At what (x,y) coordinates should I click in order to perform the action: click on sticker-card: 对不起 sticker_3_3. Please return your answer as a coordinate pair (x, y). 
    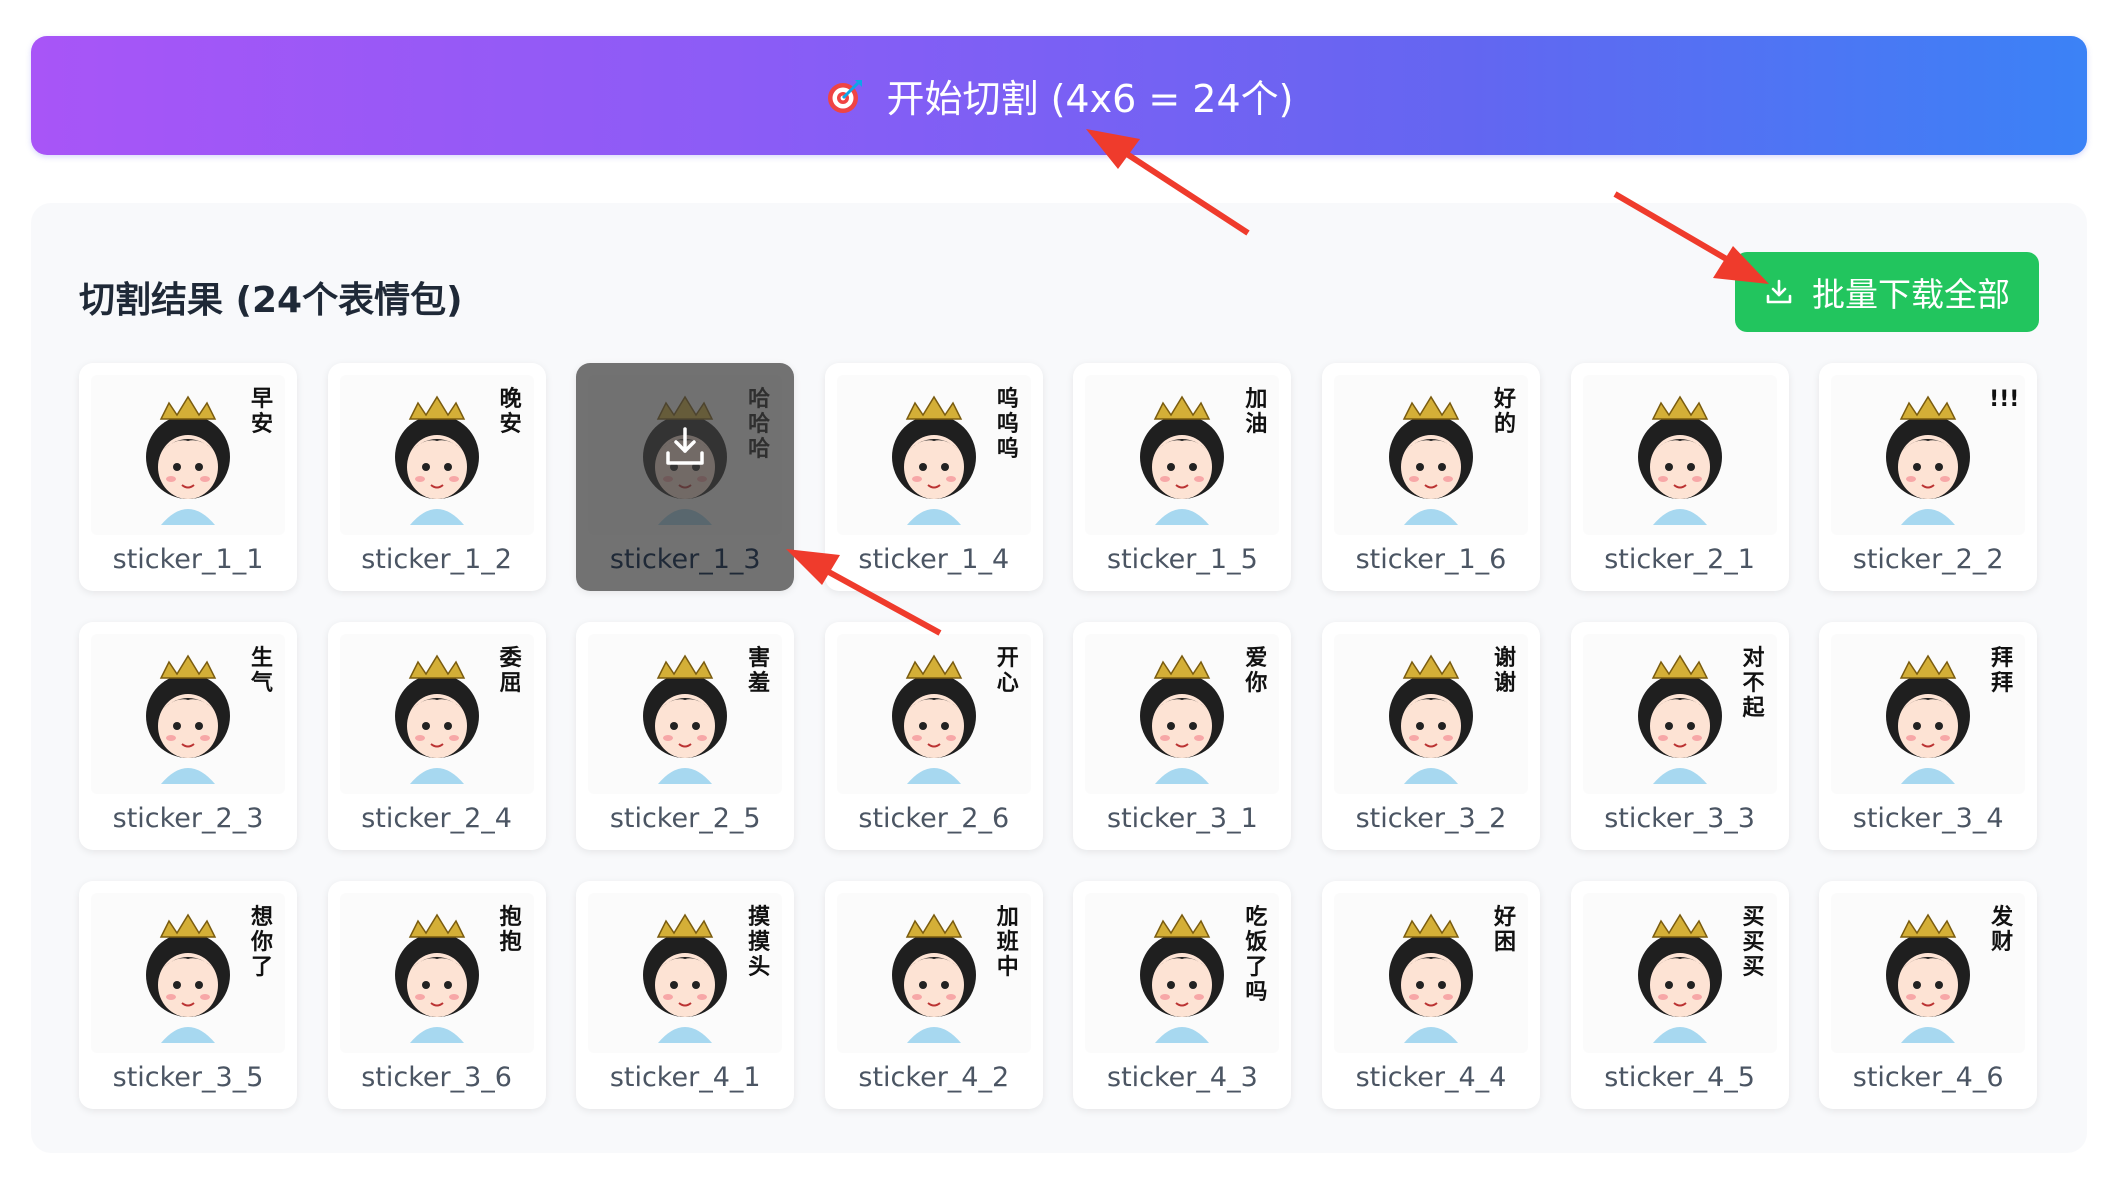
    Looking at the image, I should click on (1679, 736).